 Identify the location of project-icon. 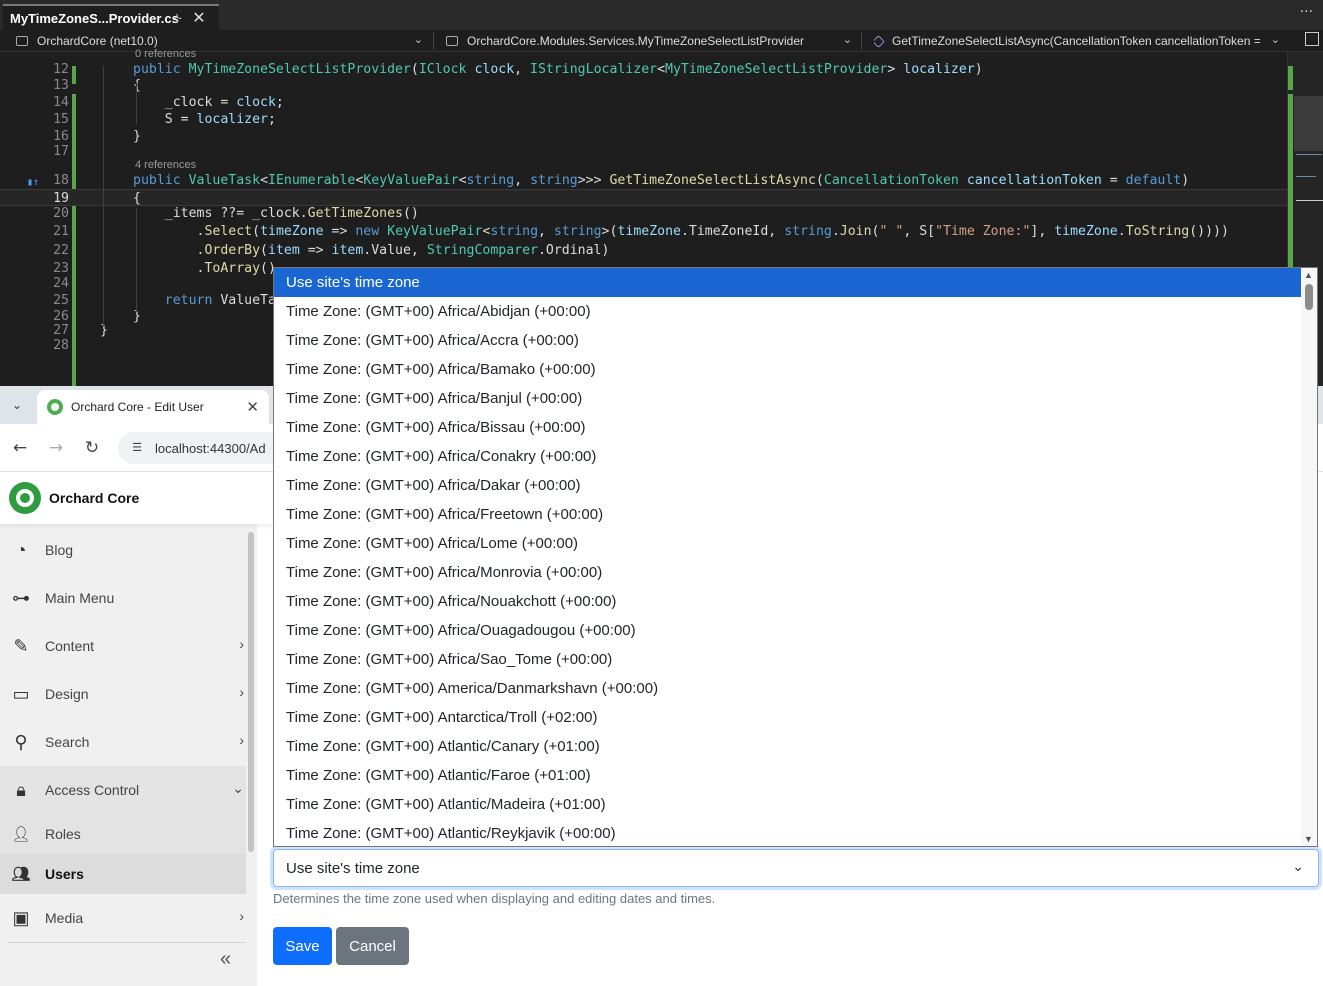
(22, 41).